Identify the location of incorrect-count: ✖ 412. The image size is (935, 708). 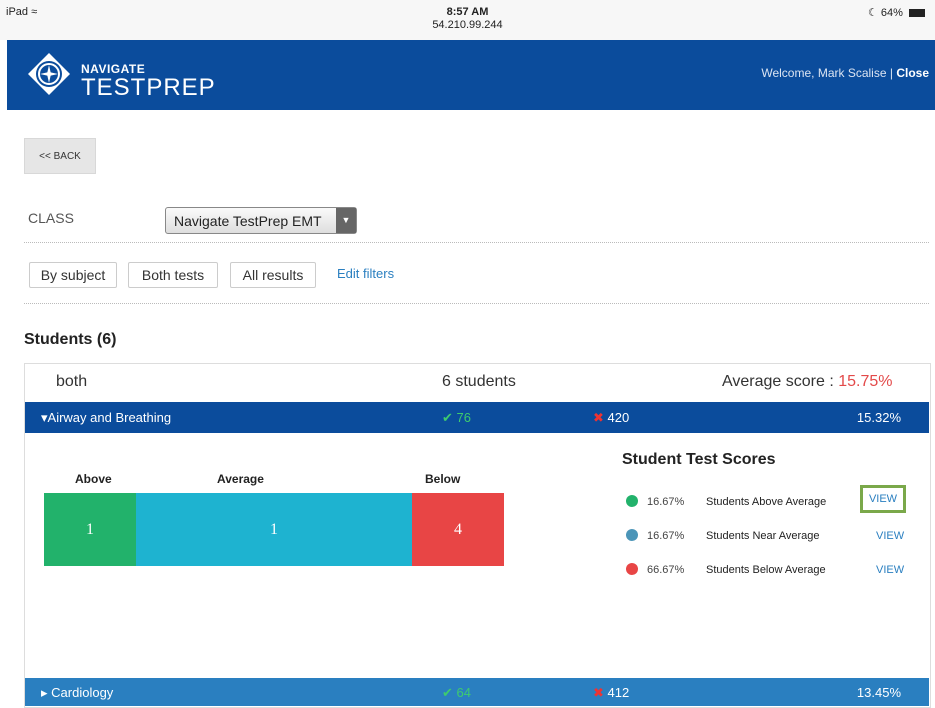
(611, 692).